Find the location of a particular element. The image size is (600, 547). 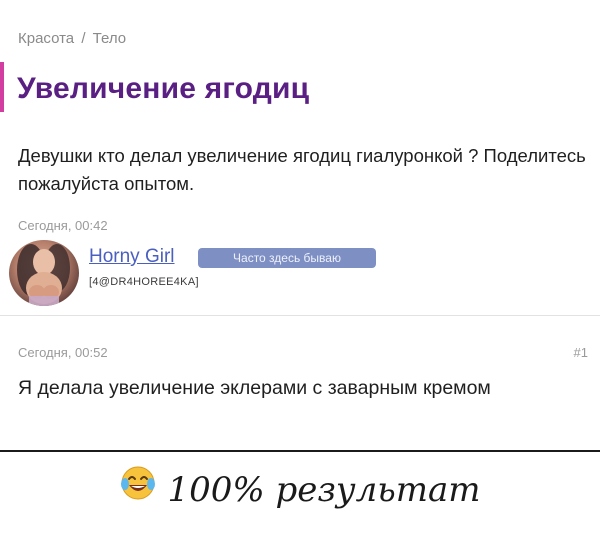

author-status-badge: Часто здесь бываю is located at coordinates (287, 258).